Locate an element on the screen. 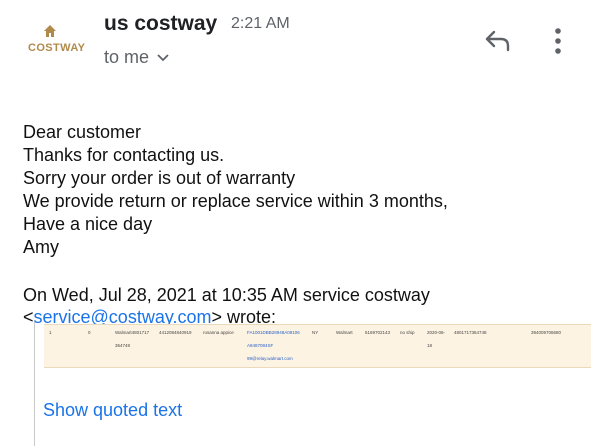  message-line: Sorry your order is out of warranty is located at coordinates (159, 178).